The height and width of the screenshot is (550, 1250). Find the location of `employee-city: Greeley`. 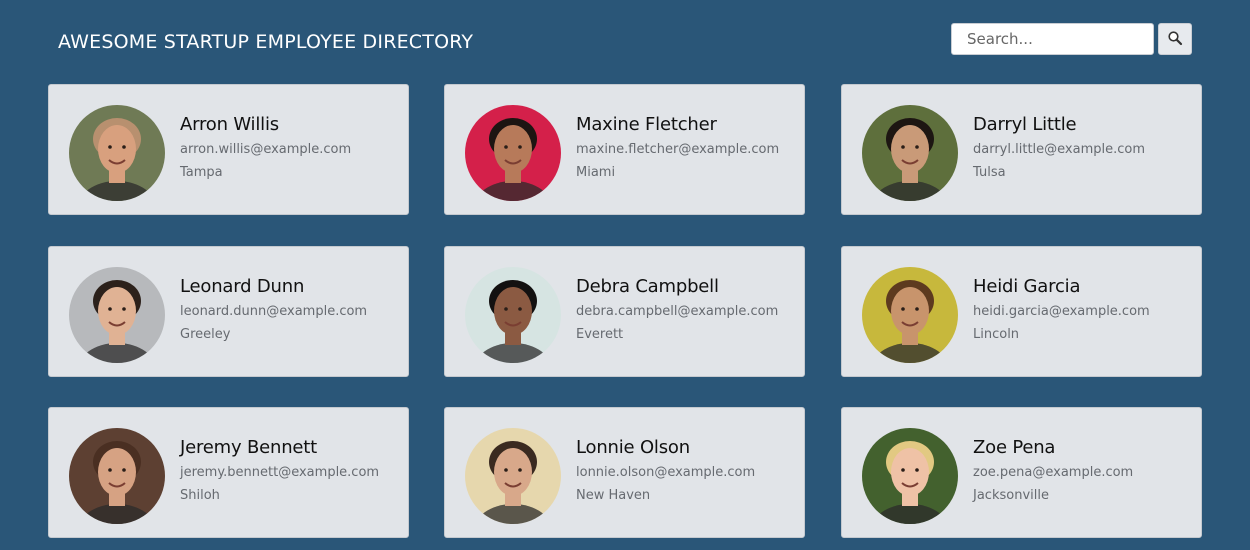

employee-city: Greeley is located at coordinates (205, 334).